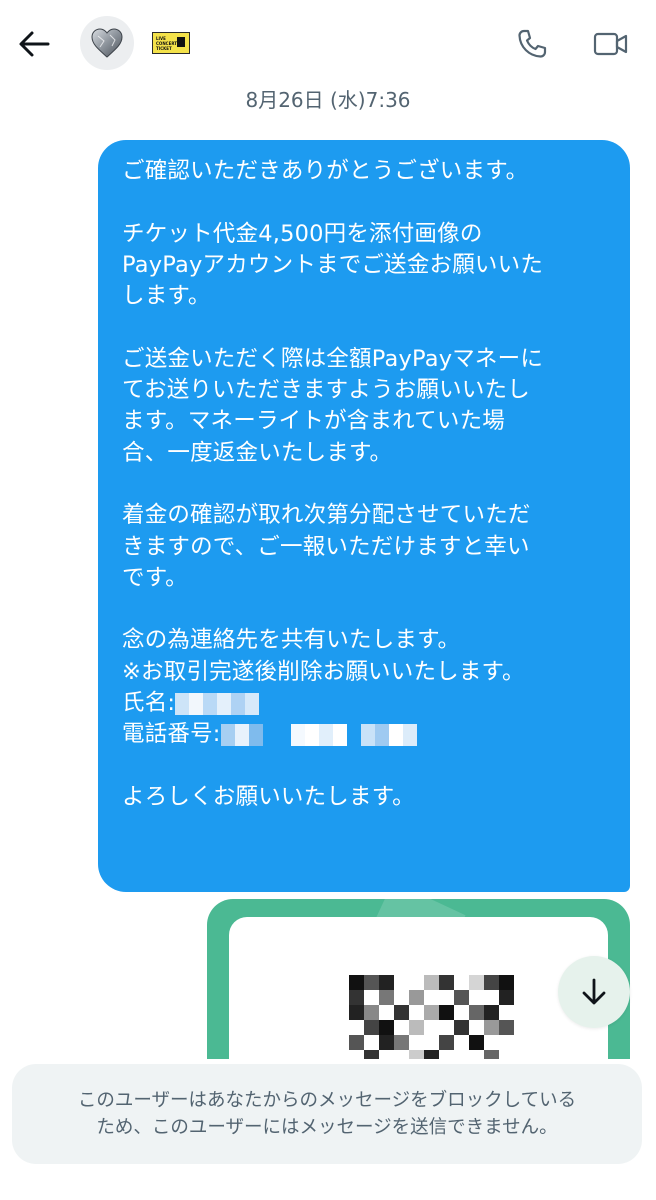 The height and width of the screenshot is (1200, 656). I want to click on arrow-left-icon, so click(34, 44).